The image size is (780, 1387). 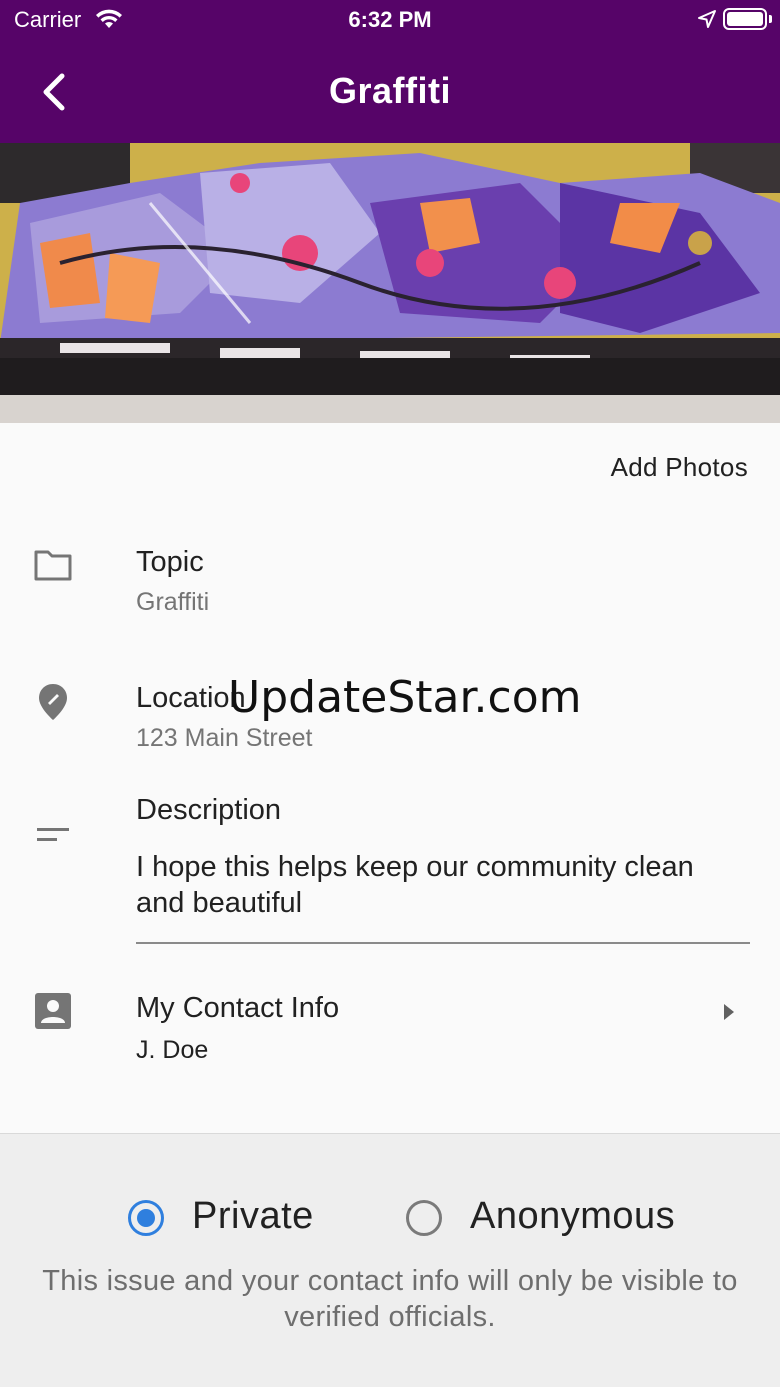 I want to click on contact-label: My Contact Info, so click(x=237, y=1008).